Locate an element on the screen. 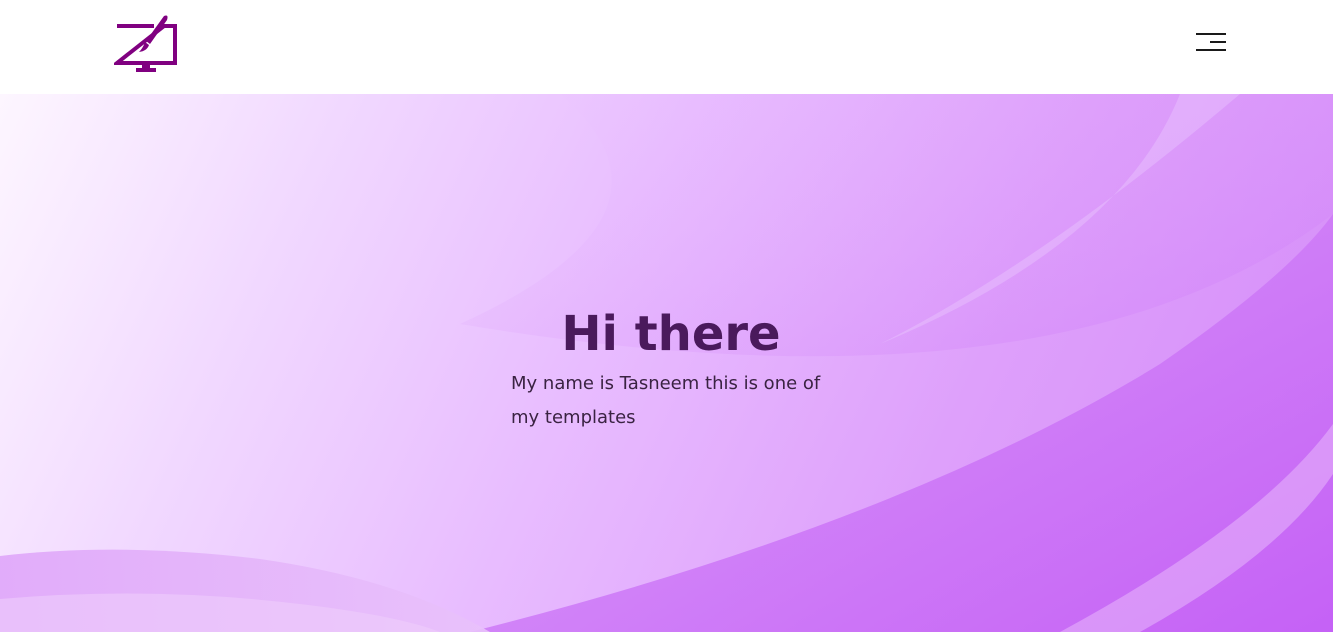 The width and height of the screenshot is (1333, 632). menu-bar-bottom is located at coordinates (1211, 50).